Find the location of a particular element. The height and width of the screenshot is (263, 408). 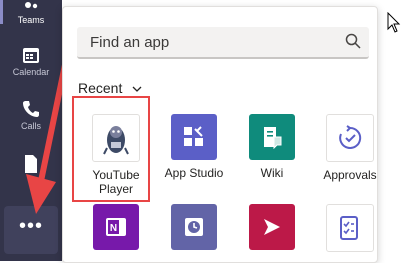

onenote-icon: N is located at coordinates (116, 227).